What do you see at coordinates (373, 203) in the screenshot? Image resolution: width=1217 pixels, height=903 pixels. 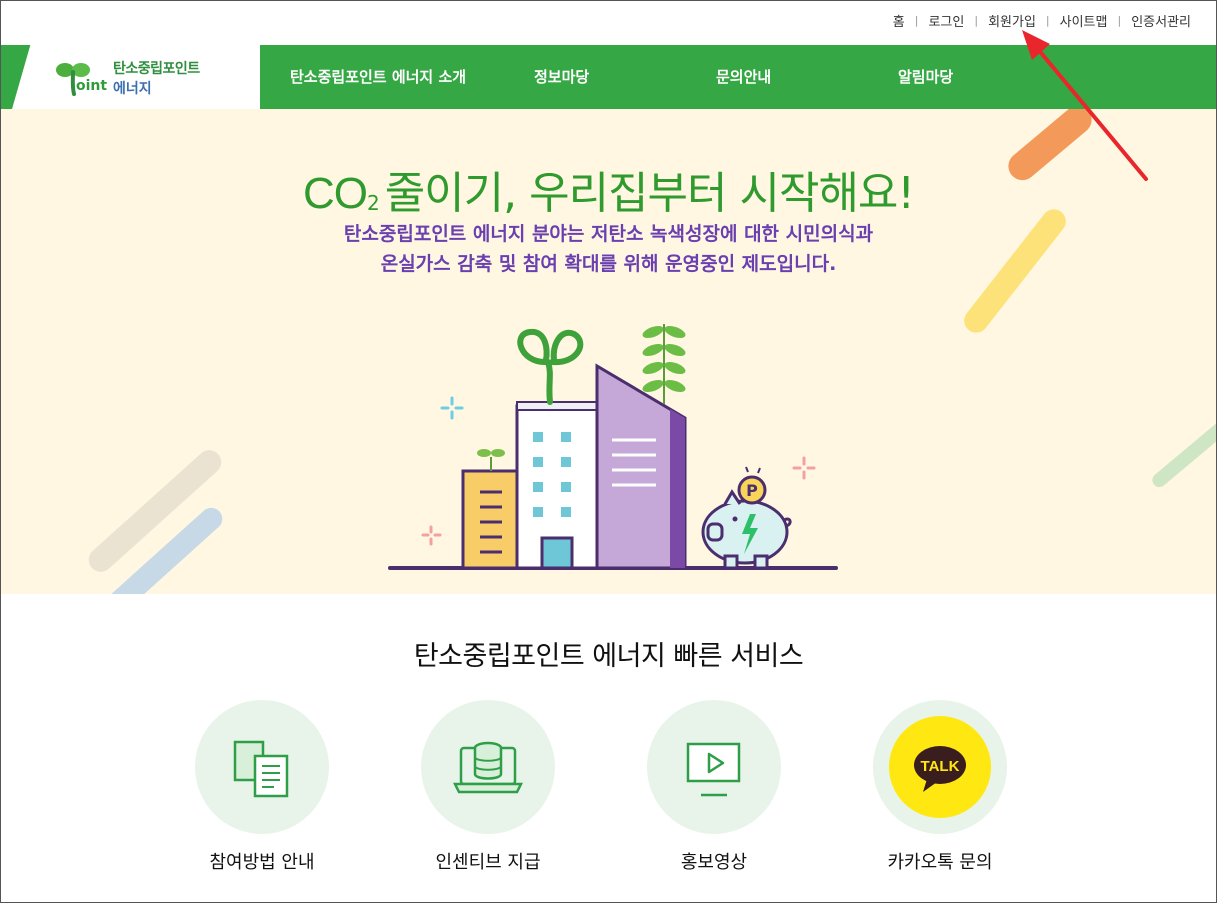 I see `hero-title-subscript: 2` at bounding box center [373, 203].